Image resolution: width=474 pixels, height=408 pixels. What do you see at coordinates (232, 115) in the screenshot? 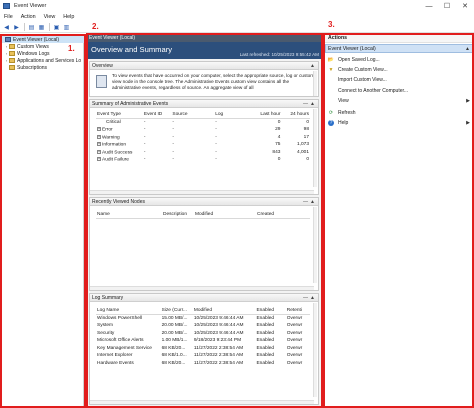
I see `column-header: Log` at bounding box center [232, 115].